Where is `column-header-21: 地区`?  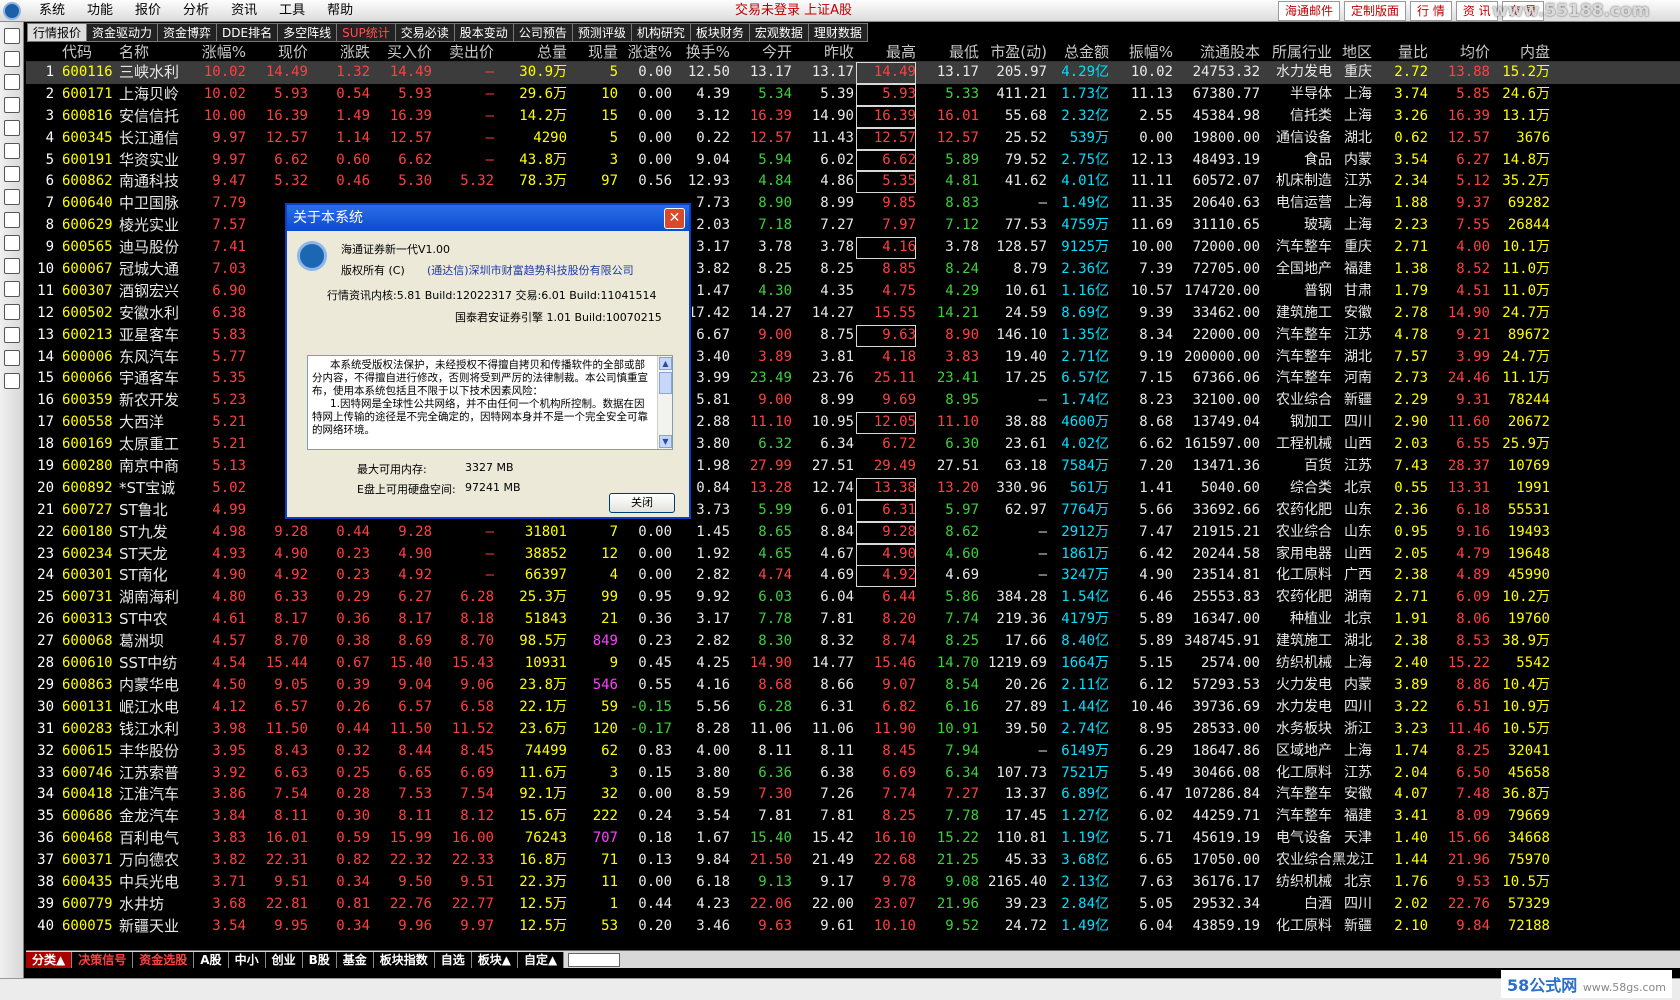
column-header-21: 地区 is located at coordinates (1352, 52).